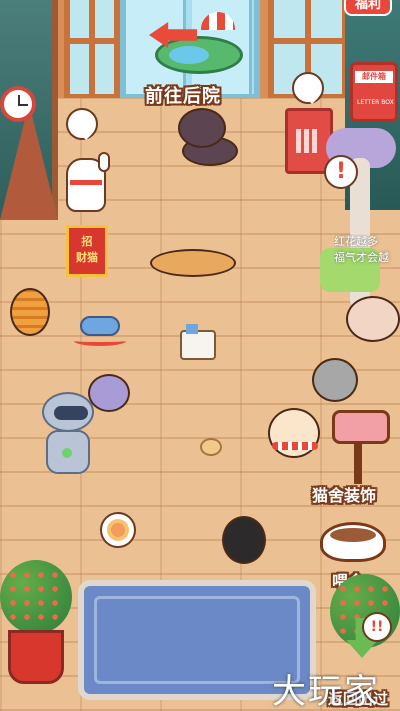  What do you see at coordinates (326, 691) in the screenshot?
I see `watermark: 大玩家` at bounding box center [326, 691].